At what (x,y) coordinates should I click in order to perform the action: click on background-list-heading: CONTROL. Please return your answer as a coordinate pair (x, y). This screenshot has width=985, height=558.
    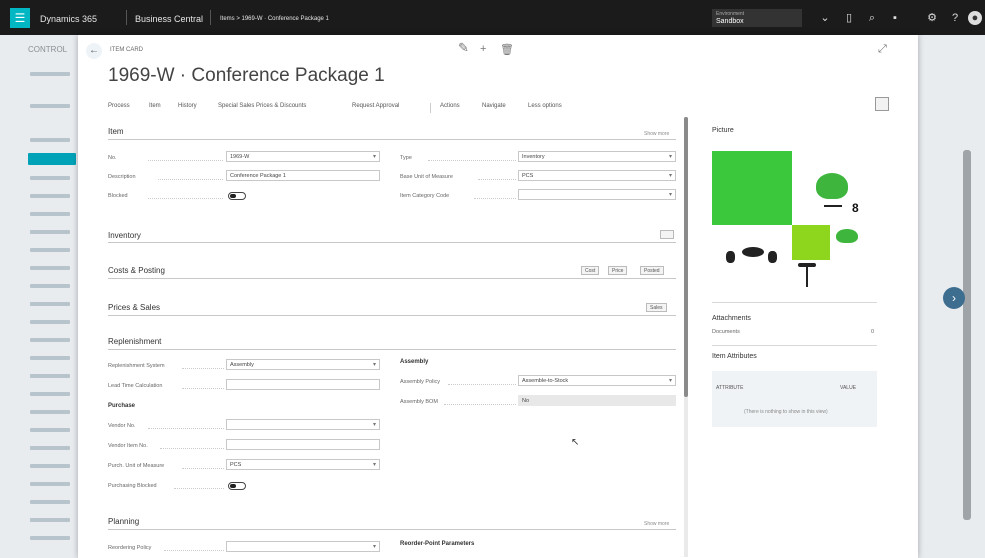
    Looking at the image, I should click on (48, 49).